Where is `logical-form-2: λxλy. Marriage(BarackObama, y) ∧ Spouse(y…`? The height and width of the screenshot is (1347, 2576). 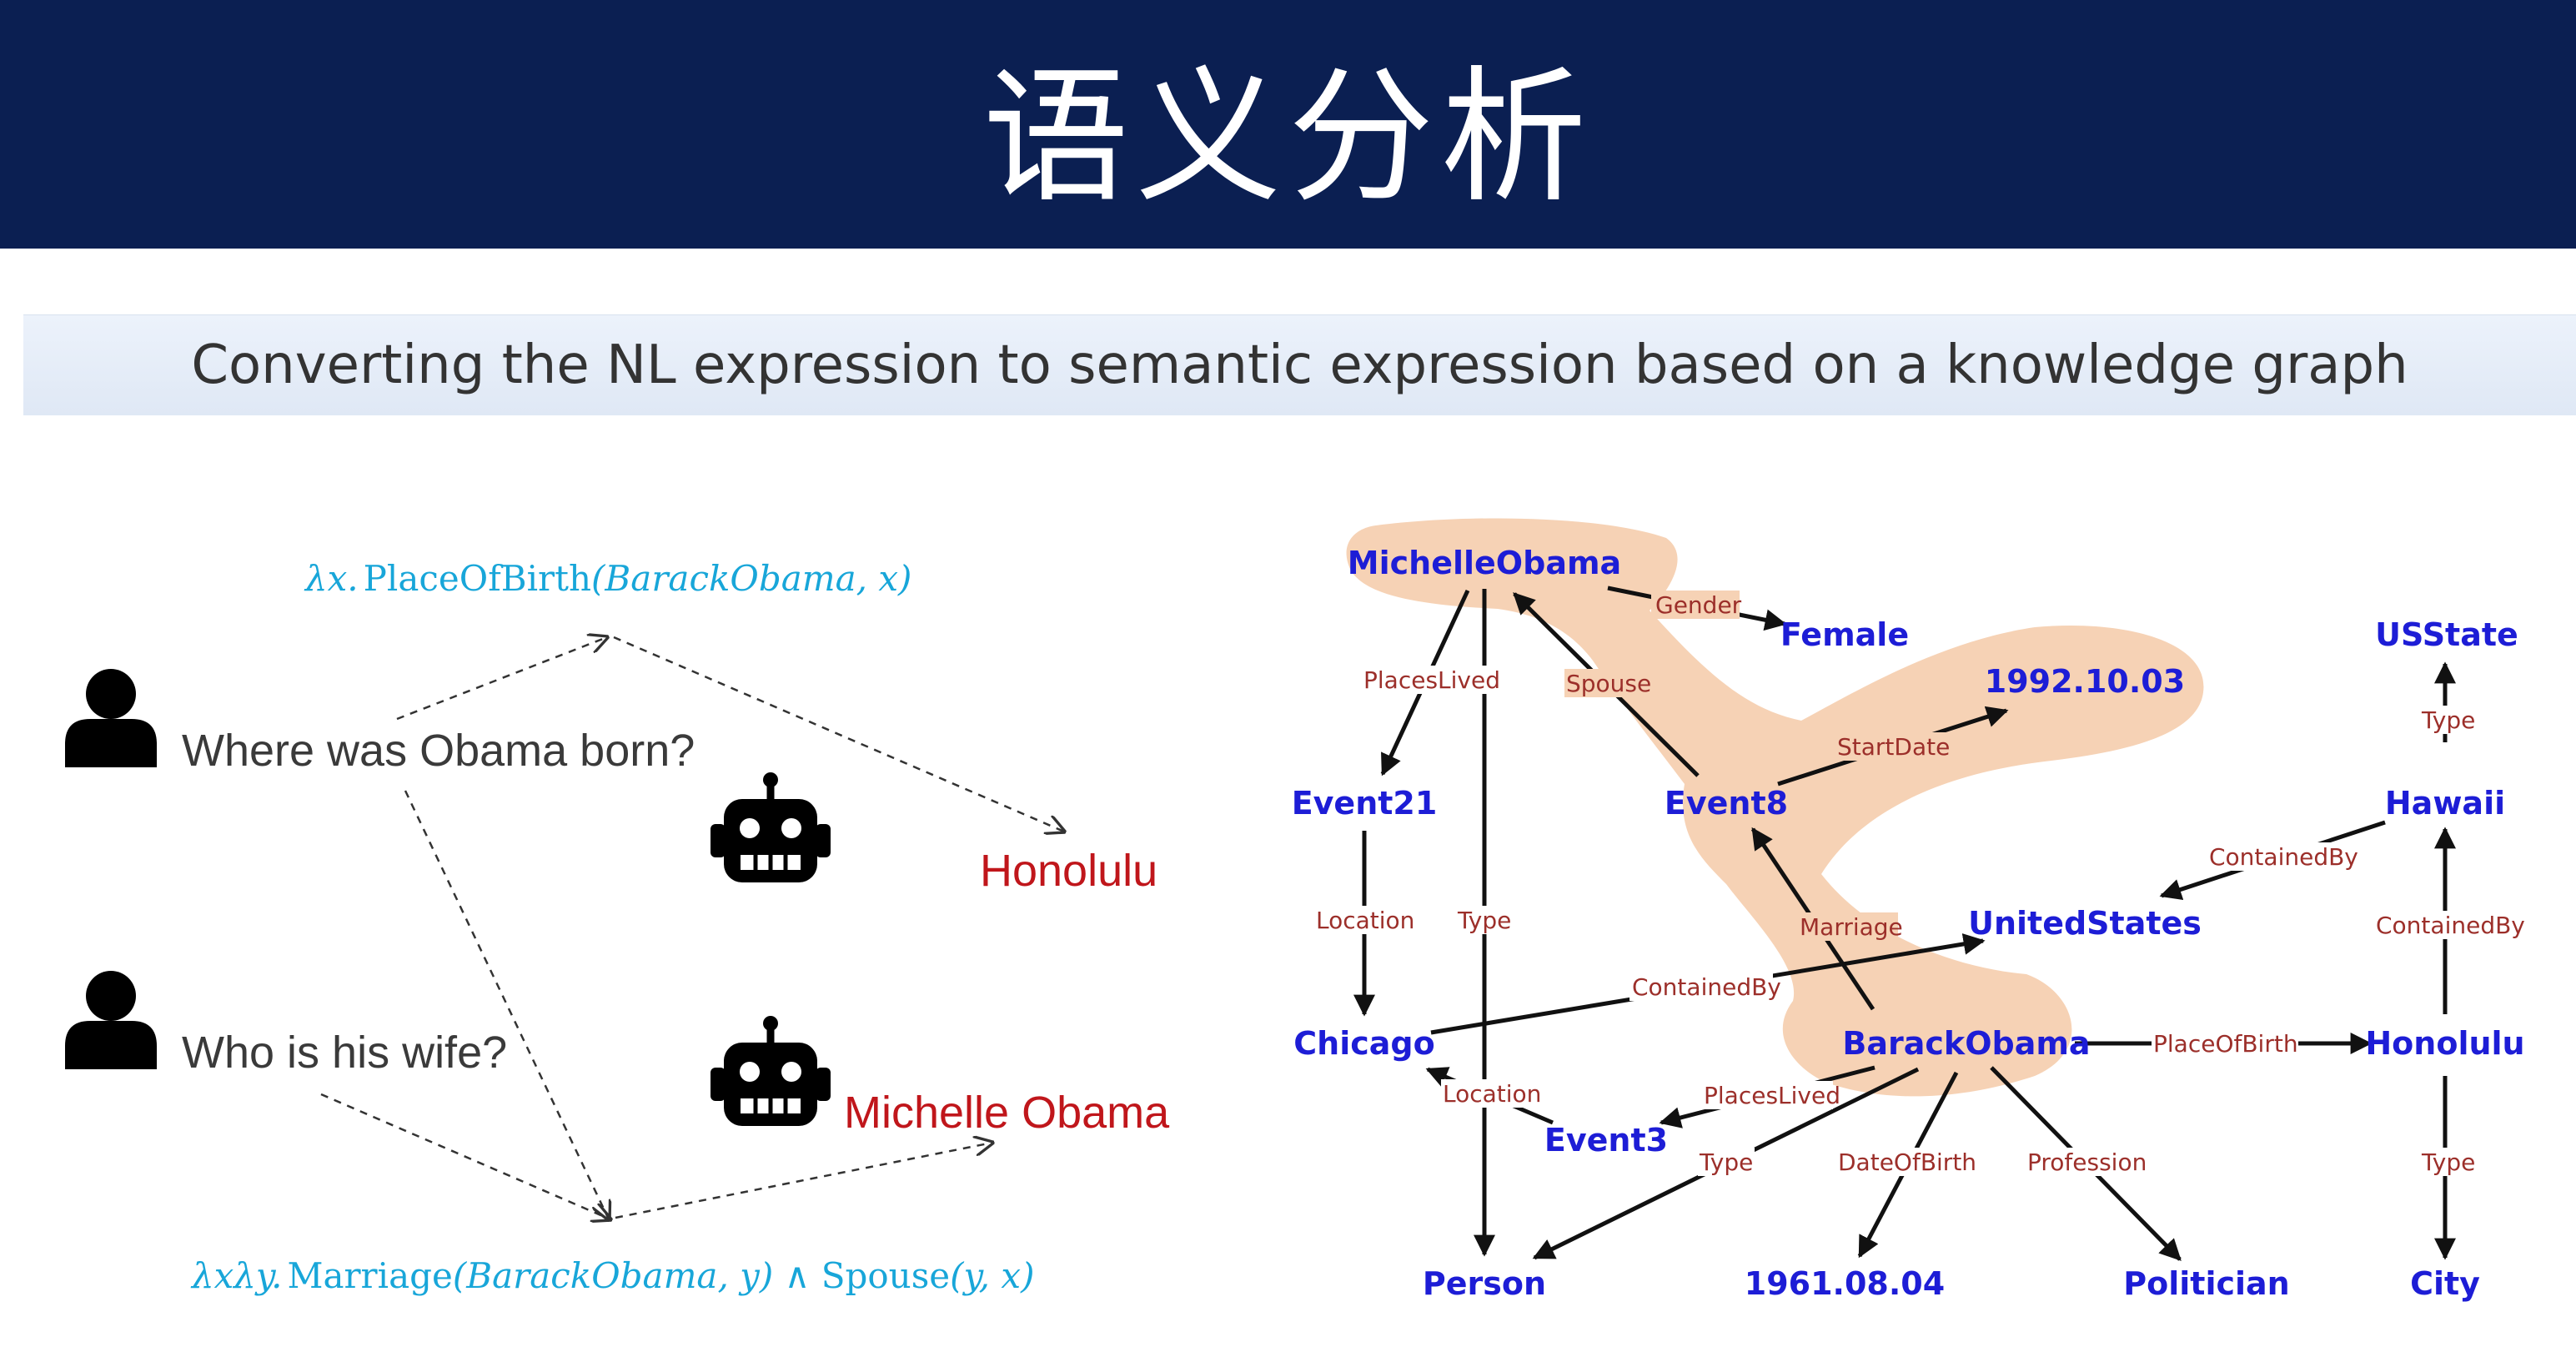
logical-form-2: λxλy. Marriage(BarackObama, y) ∧ Spouse(y… is located at coordinates (612, 1275).